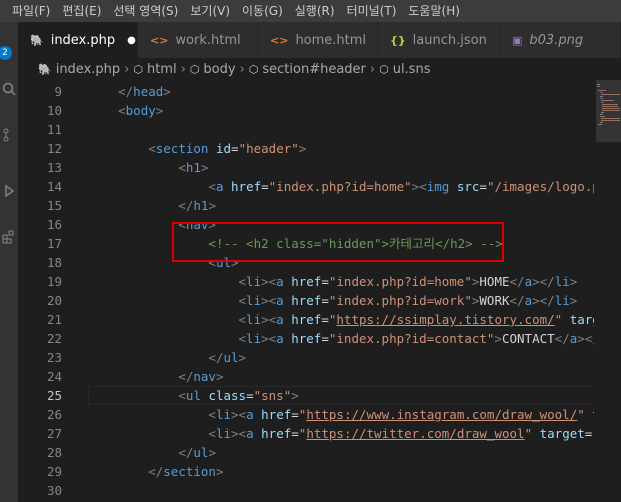 Image resolution: width=621 pixels, height=502 pixels. I want to click on tab-label: home.html, so click(331, 40).